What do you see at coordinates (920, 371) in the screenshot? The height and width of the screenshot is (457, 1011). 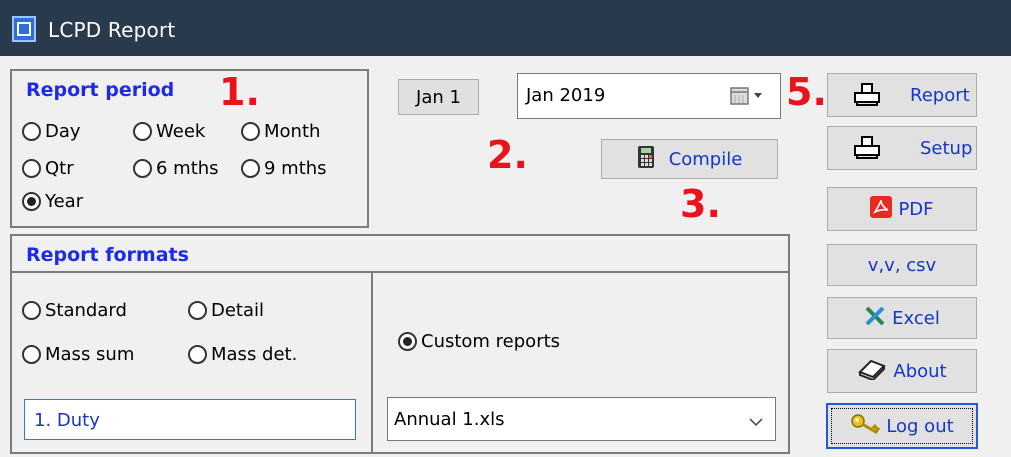 I see `about-label: About` at bounding box center [920, 371].